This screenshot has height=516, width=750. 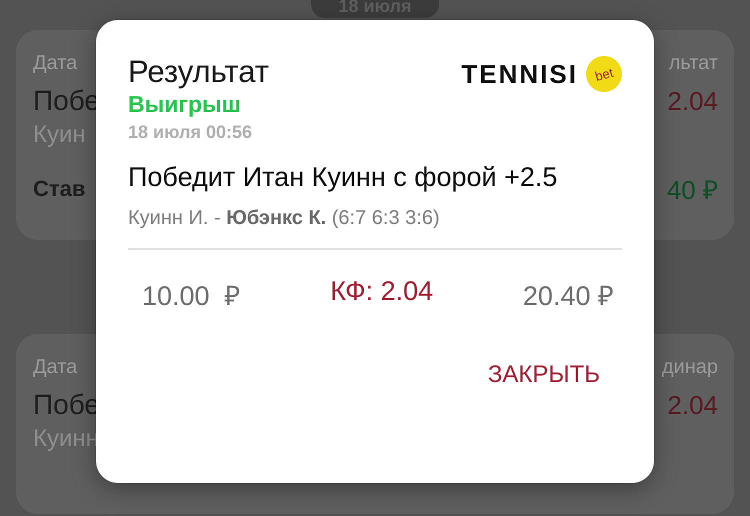 What do you see at coordinates (191, 296) in the screenshot?
I see `stake-amount: 10.00 ₽` at bounding box center [191, 296].